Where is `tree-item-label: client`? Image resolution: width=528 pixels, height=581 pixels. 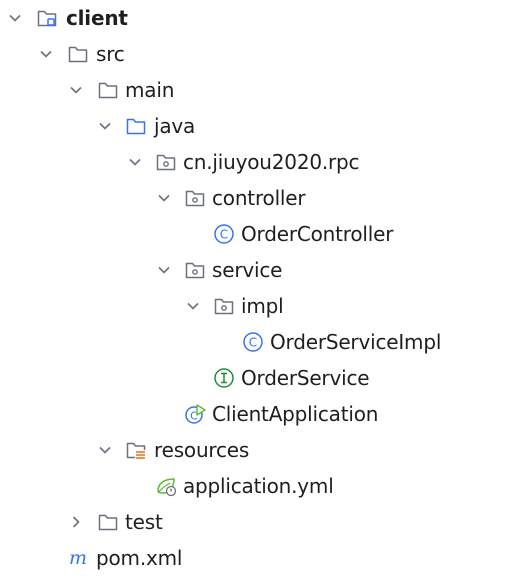 tree-item-label: client is located at coordinates (97, 18).